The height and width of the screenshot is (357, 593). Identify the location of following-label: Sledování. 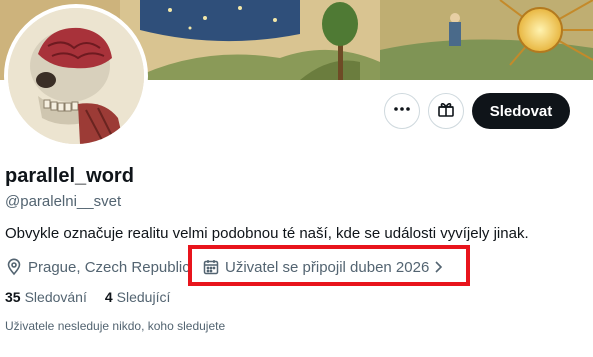
(55, 297).